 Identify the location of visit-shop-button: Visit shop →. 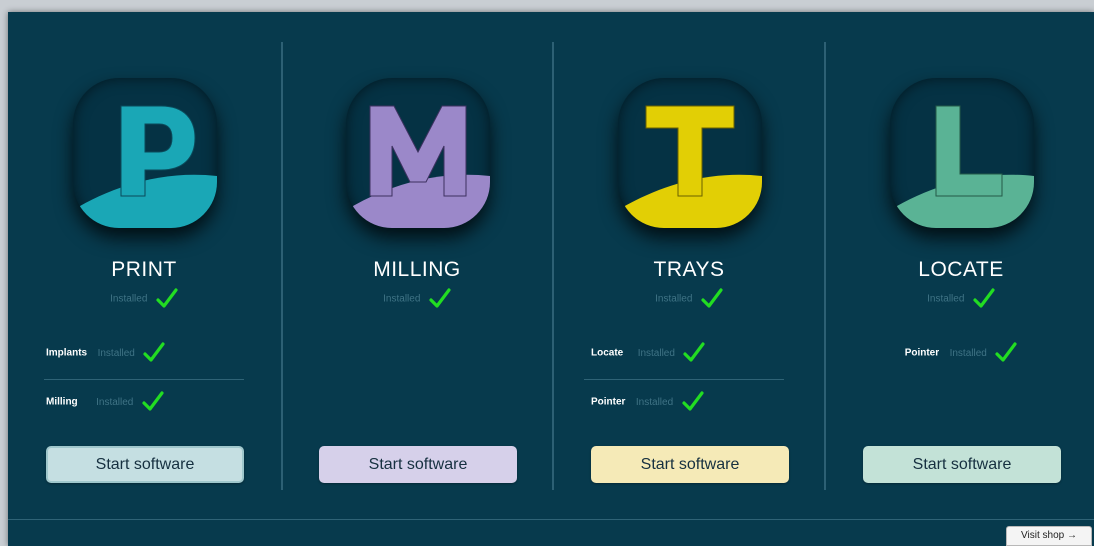
(1049, 536).